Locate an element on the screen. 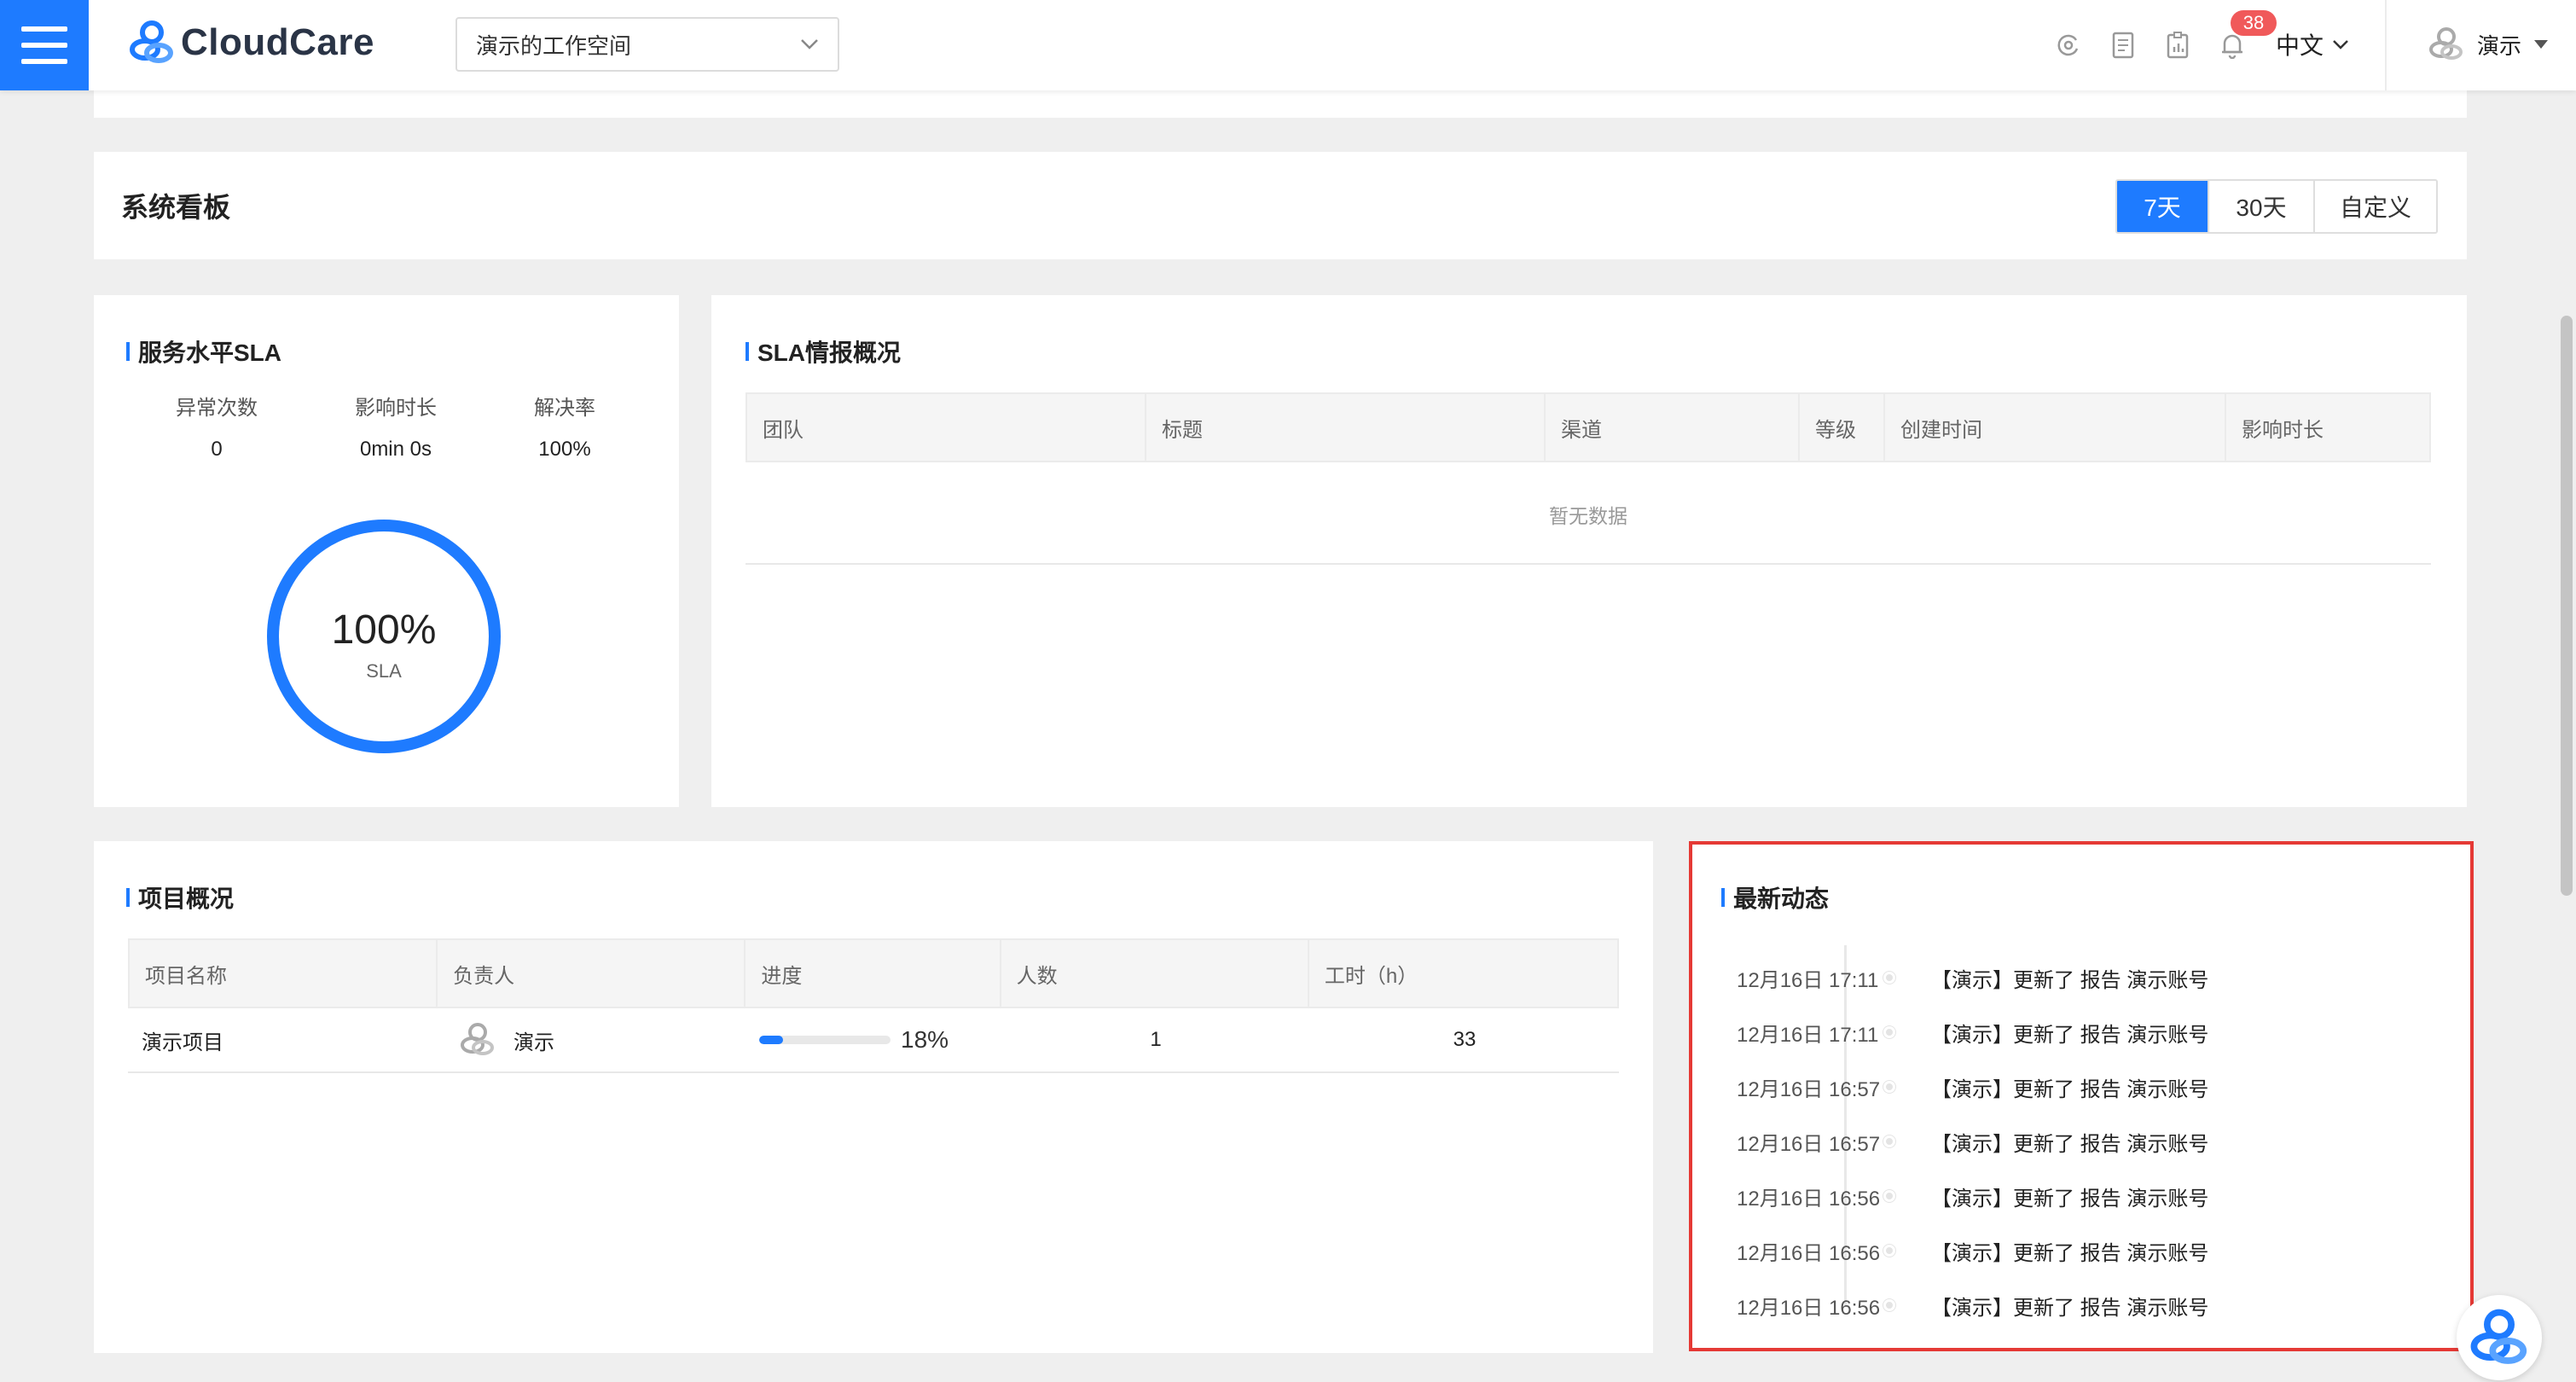 Image resolution: width=2576 pixels, height=1382 pixels. header-tools is located at coordinates (2150, 45).